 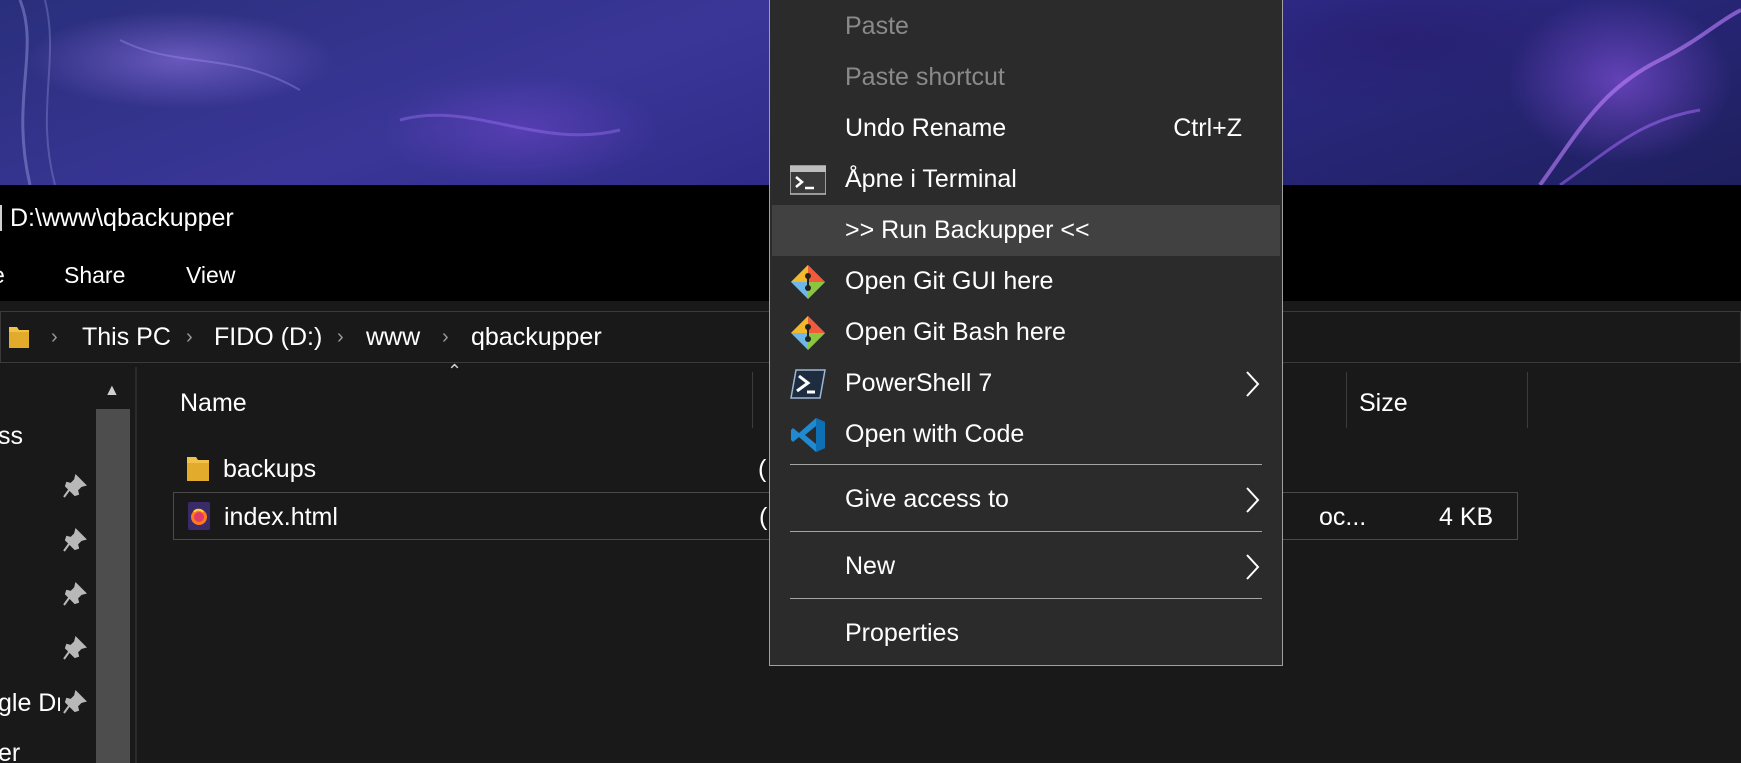 What do you see at coordinates (870, 566) in the screenshot?
I see `menu-item-label: New` at bounding box center [870, 566].